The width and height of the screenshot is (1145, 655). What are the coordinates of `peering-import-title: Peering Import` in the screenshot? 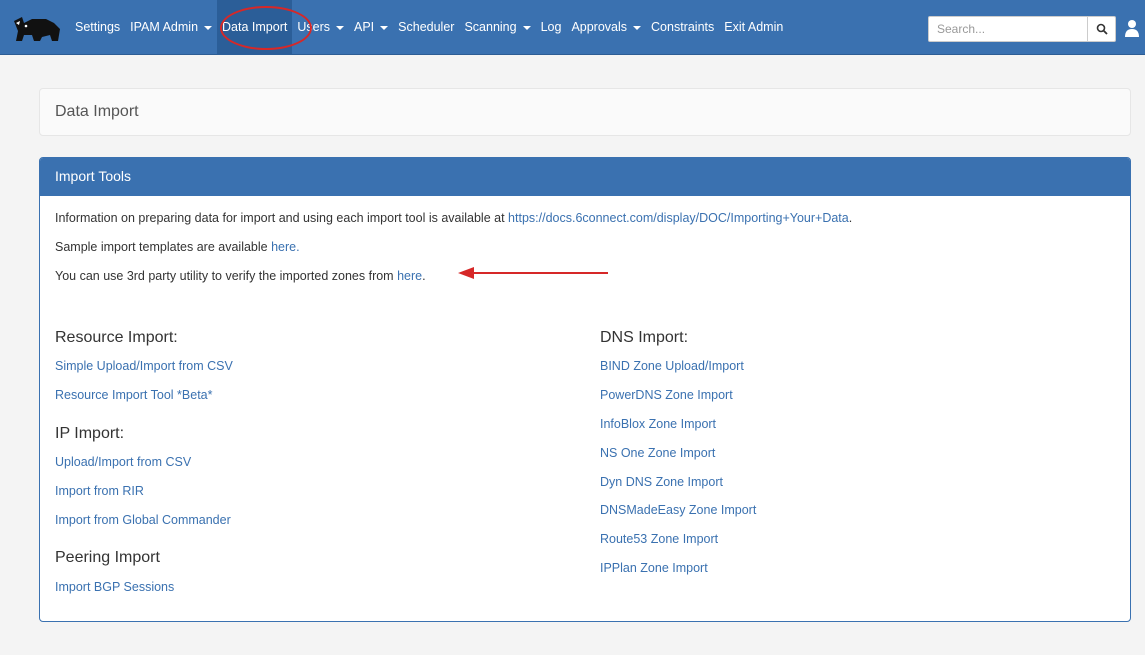 It's located at (107, 557).